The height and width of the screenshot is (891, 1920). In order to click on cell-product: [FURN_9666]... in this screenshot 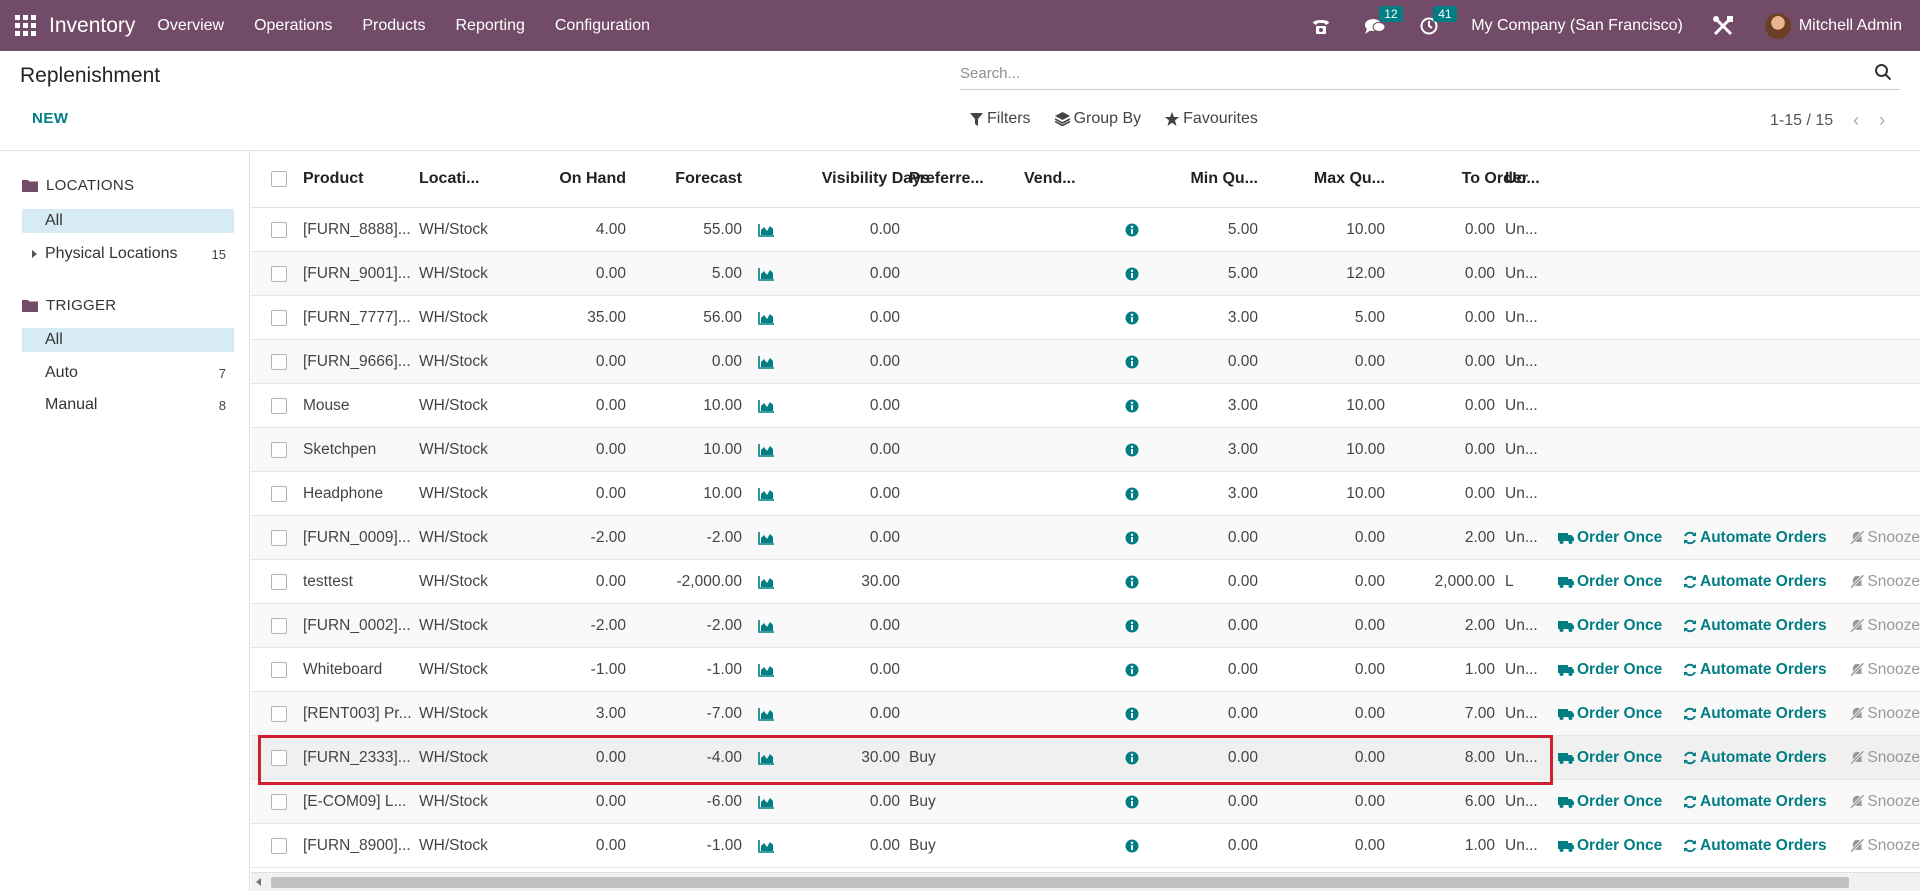, I will do `click(359, 361)`.